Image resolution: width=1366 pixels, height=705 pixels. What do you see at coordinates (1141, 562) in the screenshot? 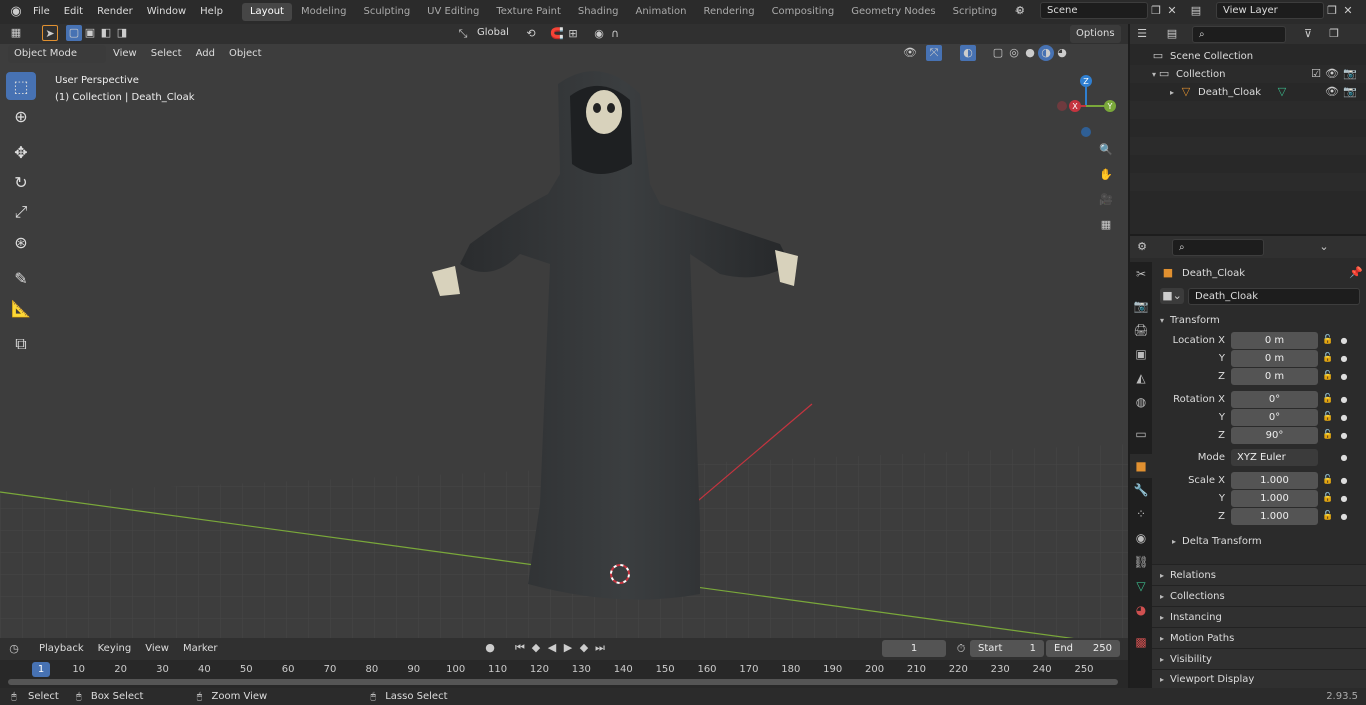
I see `constraints-tab-icon: ⛓` at bounding box center [1141, 562].